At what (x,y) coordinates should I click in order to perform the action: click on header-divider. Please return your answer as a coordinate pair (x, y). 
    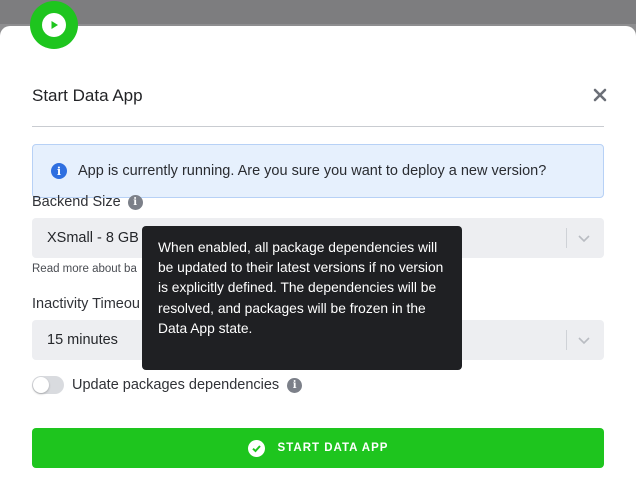
    Looking at the image, I should click on (318, 126).